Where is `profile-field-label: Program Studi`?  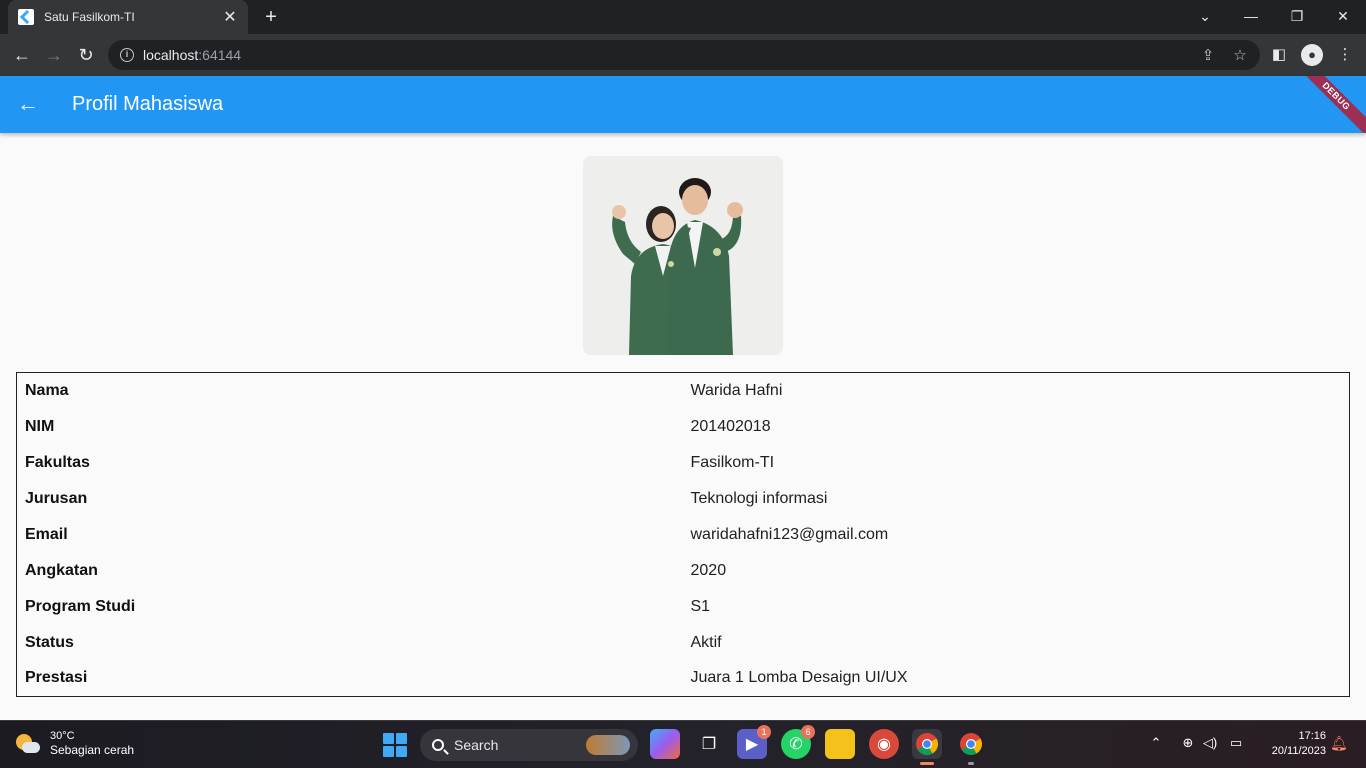
profile-field-label: Program Studi is located at coordinates (80, 606).